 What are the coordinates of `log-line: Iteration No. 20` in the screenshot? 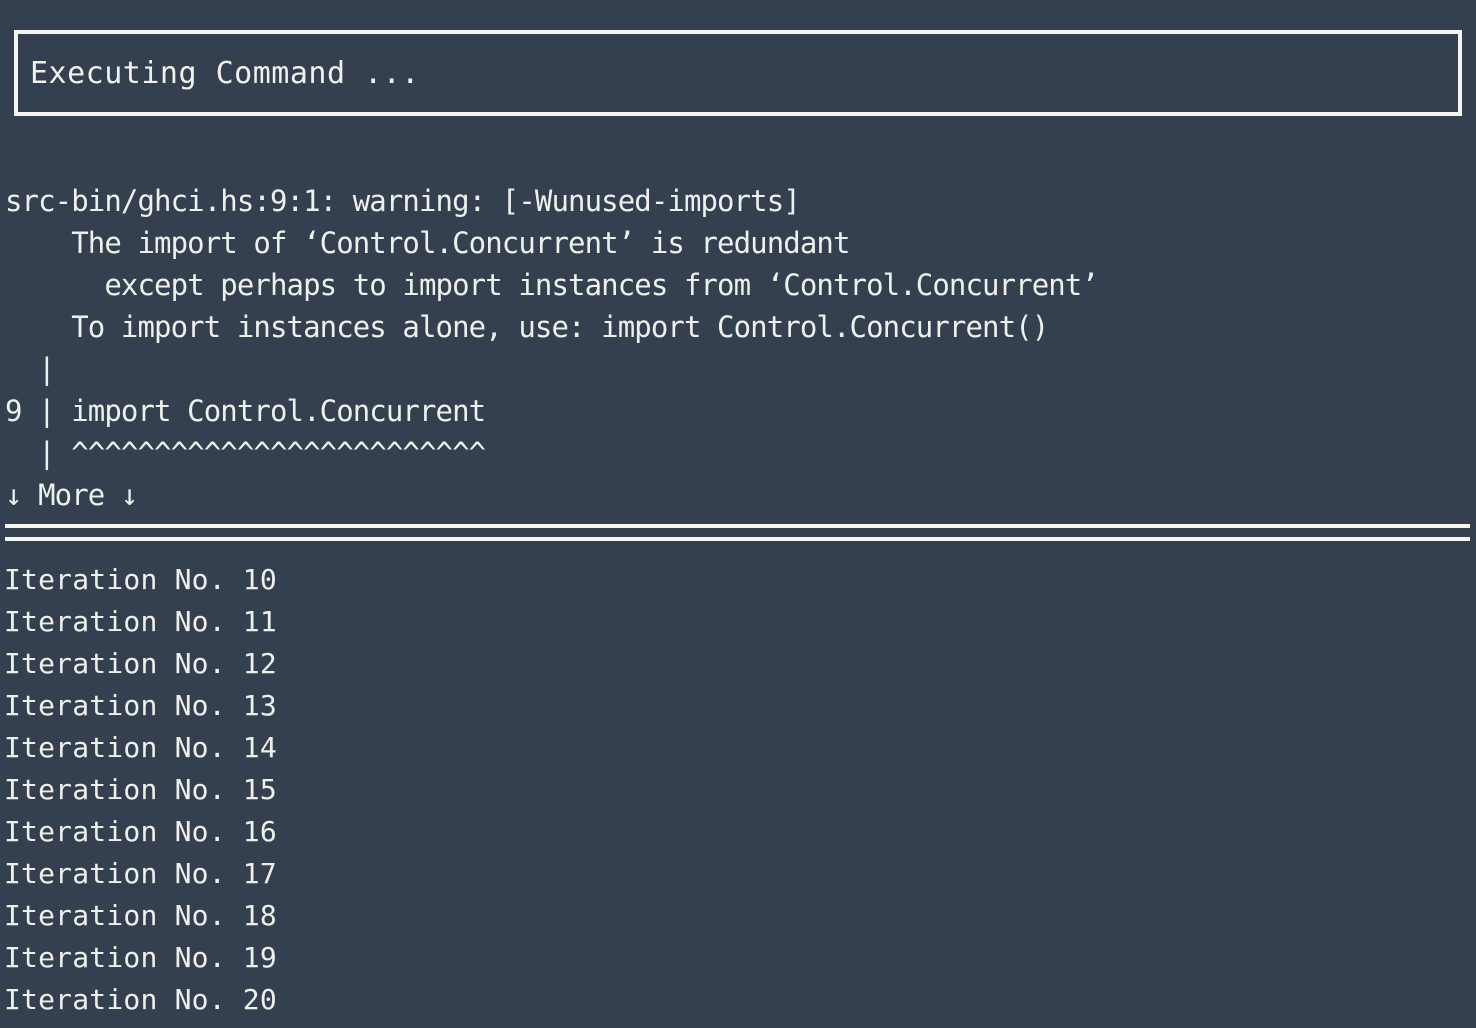 It's located at (140, 999).